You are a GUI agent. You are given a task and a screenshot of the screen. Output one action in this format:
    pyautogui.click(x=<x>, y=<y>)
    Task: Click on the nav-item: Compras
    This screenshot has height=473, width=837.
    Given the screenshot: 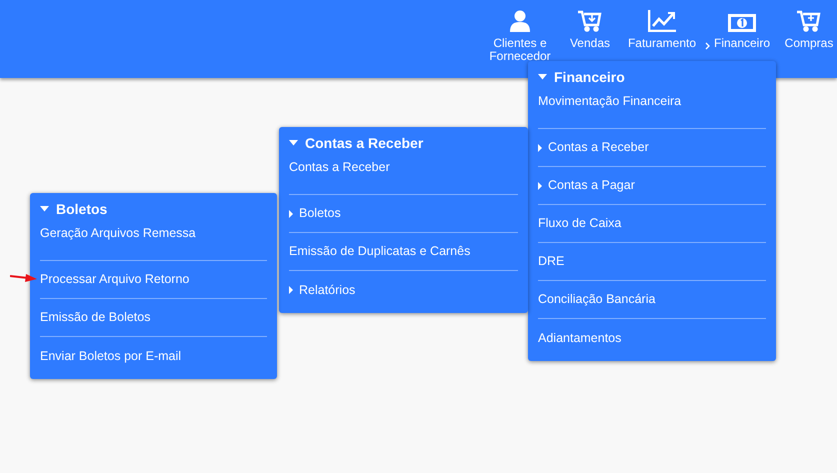 What is the action you would take?
    pyautogui.click(x=809, y=29)
    